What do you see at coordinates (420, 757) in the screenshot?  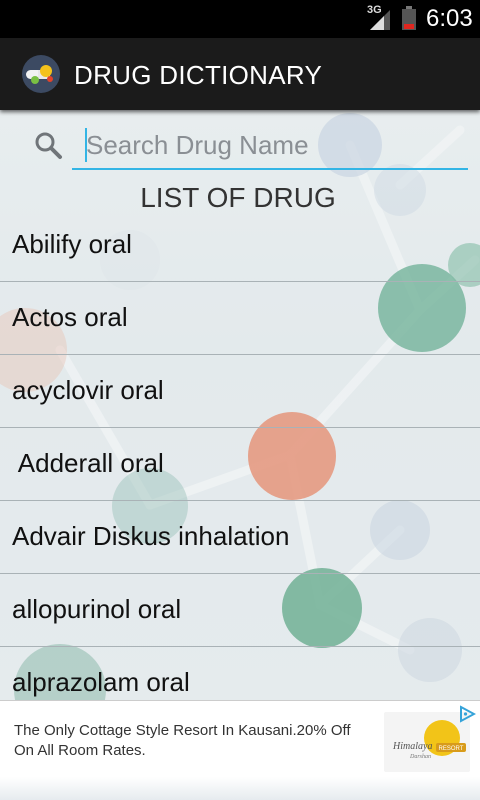 I see `ad-logo-subtext: Darshan` at bounding box center [420, 757].